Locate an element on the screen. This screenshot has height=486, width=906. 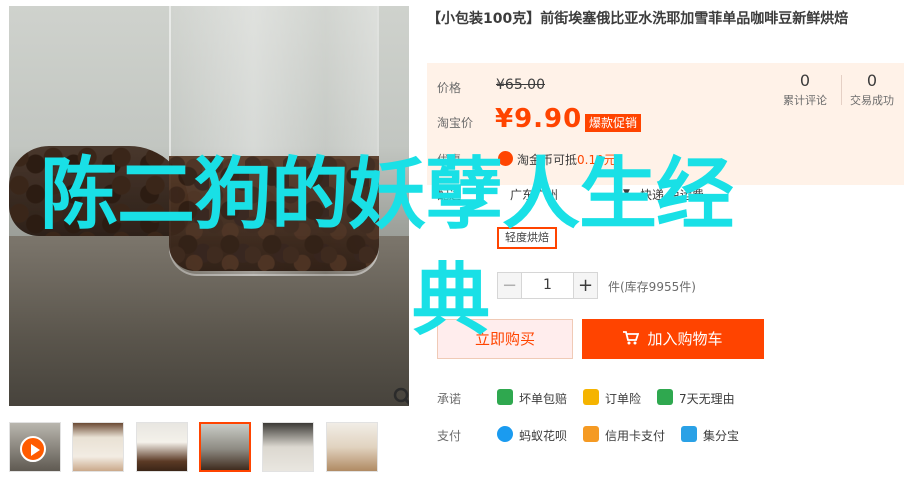
promise-item: 坏单包赔 is located at coordinates (543, 398).